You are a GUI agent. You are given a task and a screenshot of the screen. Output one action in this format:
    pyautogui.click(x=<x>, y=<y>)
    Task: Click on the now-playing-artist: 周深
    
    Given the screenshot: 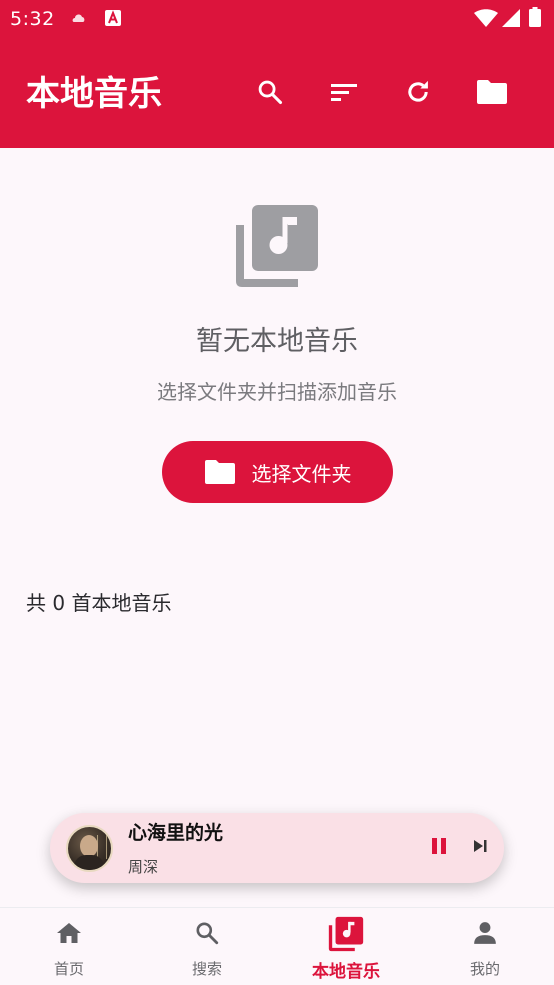 What is the action you would take?
    pyautogui.click(x=143, y=867)
    